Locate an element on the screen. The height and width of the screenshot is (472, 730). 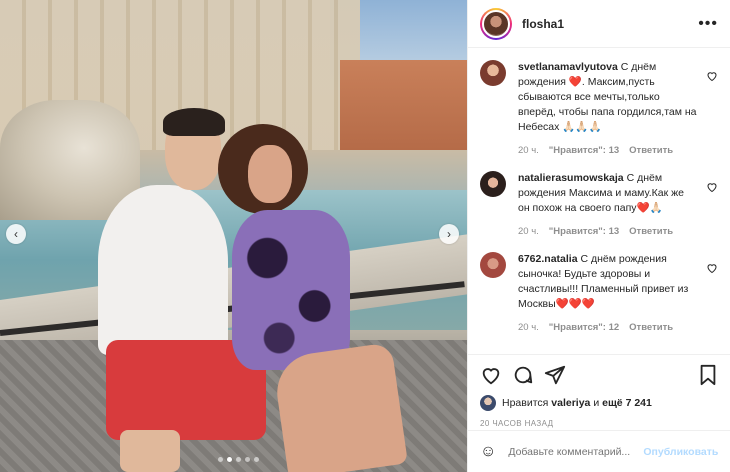
comment-icon is located at coordinates (523, 375).